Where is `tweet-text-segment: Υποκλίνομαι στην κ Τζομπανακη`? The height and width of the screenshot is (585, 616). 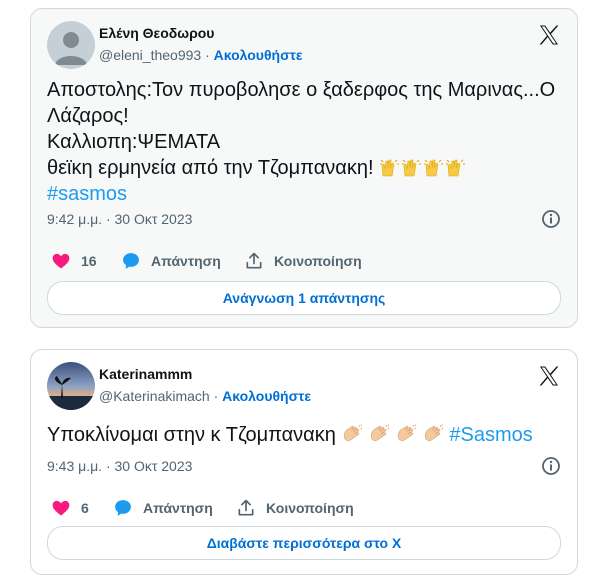
tweet-text-segment: Υποκλίνομαι στην κ Τζομπανακη is located at coordinates (191, 435).